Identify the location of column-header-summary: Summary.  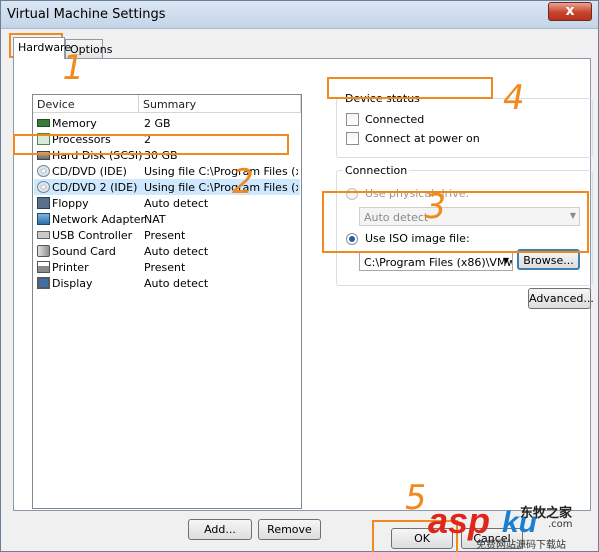
(220, 104).